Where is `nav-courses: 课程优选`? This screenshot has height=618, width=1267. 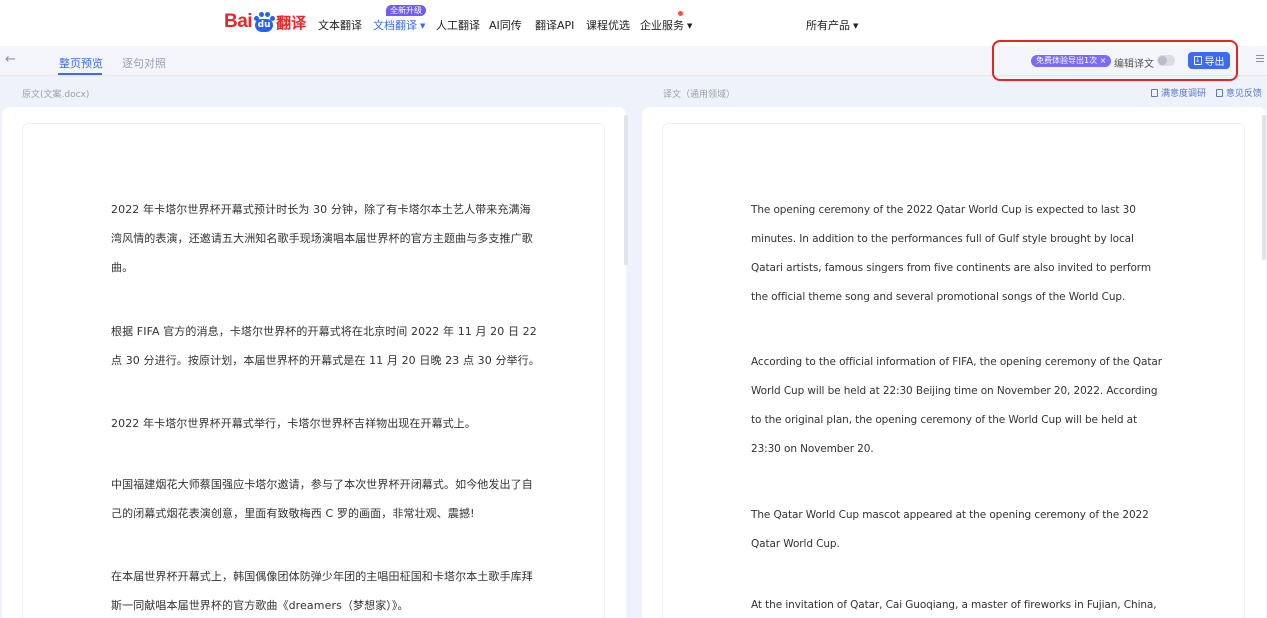 nav-courses: 课程优选 is located at coordinates (608, 25).